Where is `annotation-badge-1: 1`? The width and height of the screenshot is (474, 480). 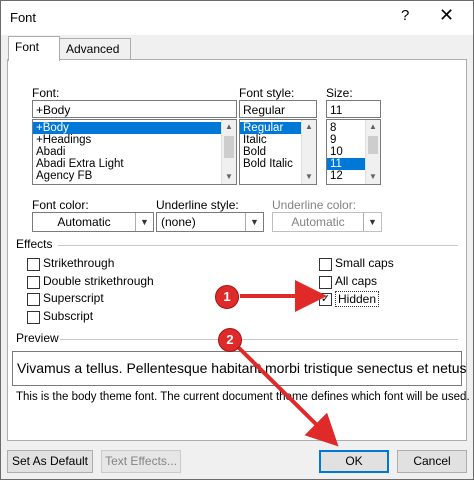
annotation-badge-1: 1 is located at coordinates (227, 297).